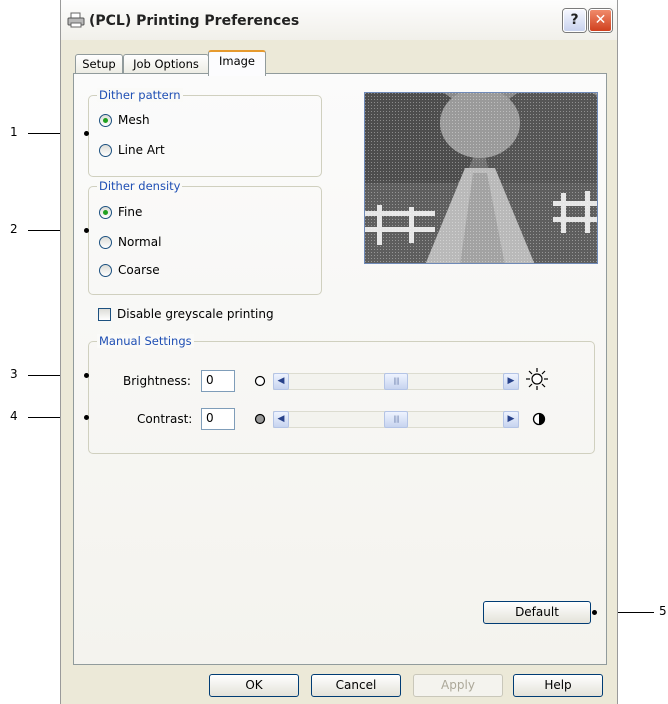  What do you see at coordinates (166, 64) in the screenshot?
I see `tab-job-options: Job Options` at bounding box center [166, 64].